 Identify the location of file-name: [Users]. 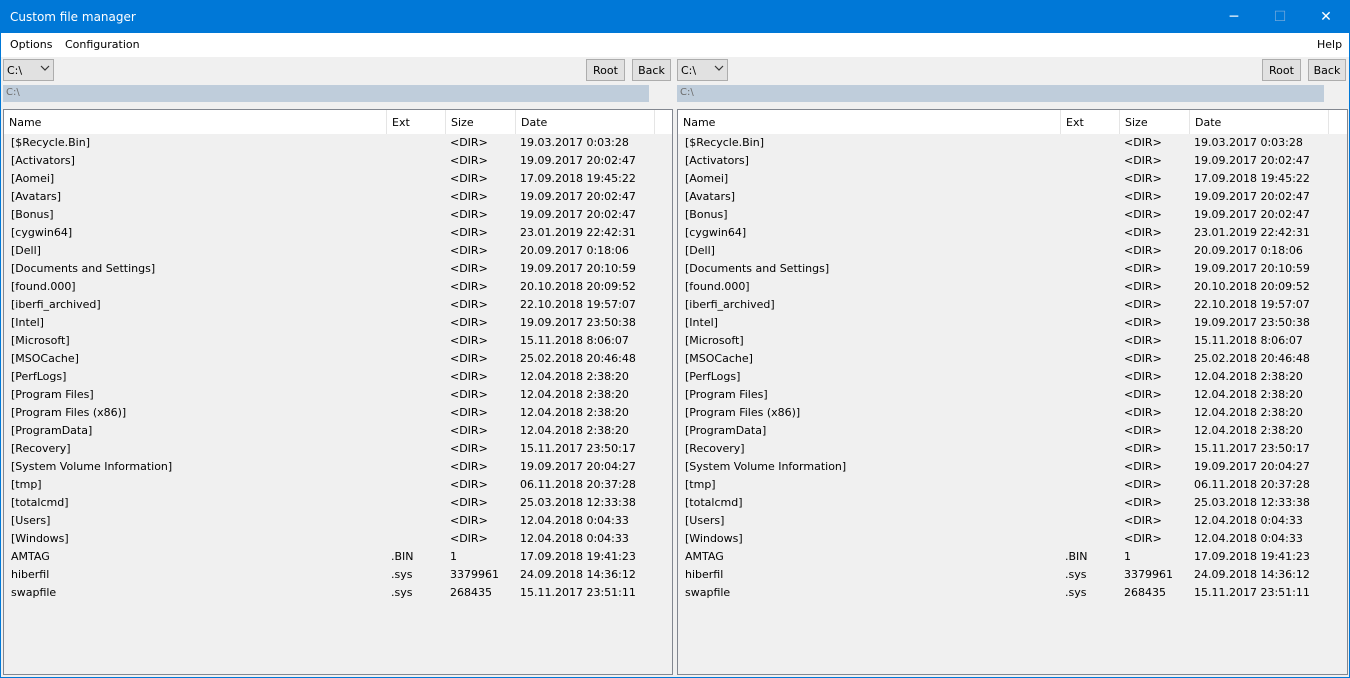
(31, 520).